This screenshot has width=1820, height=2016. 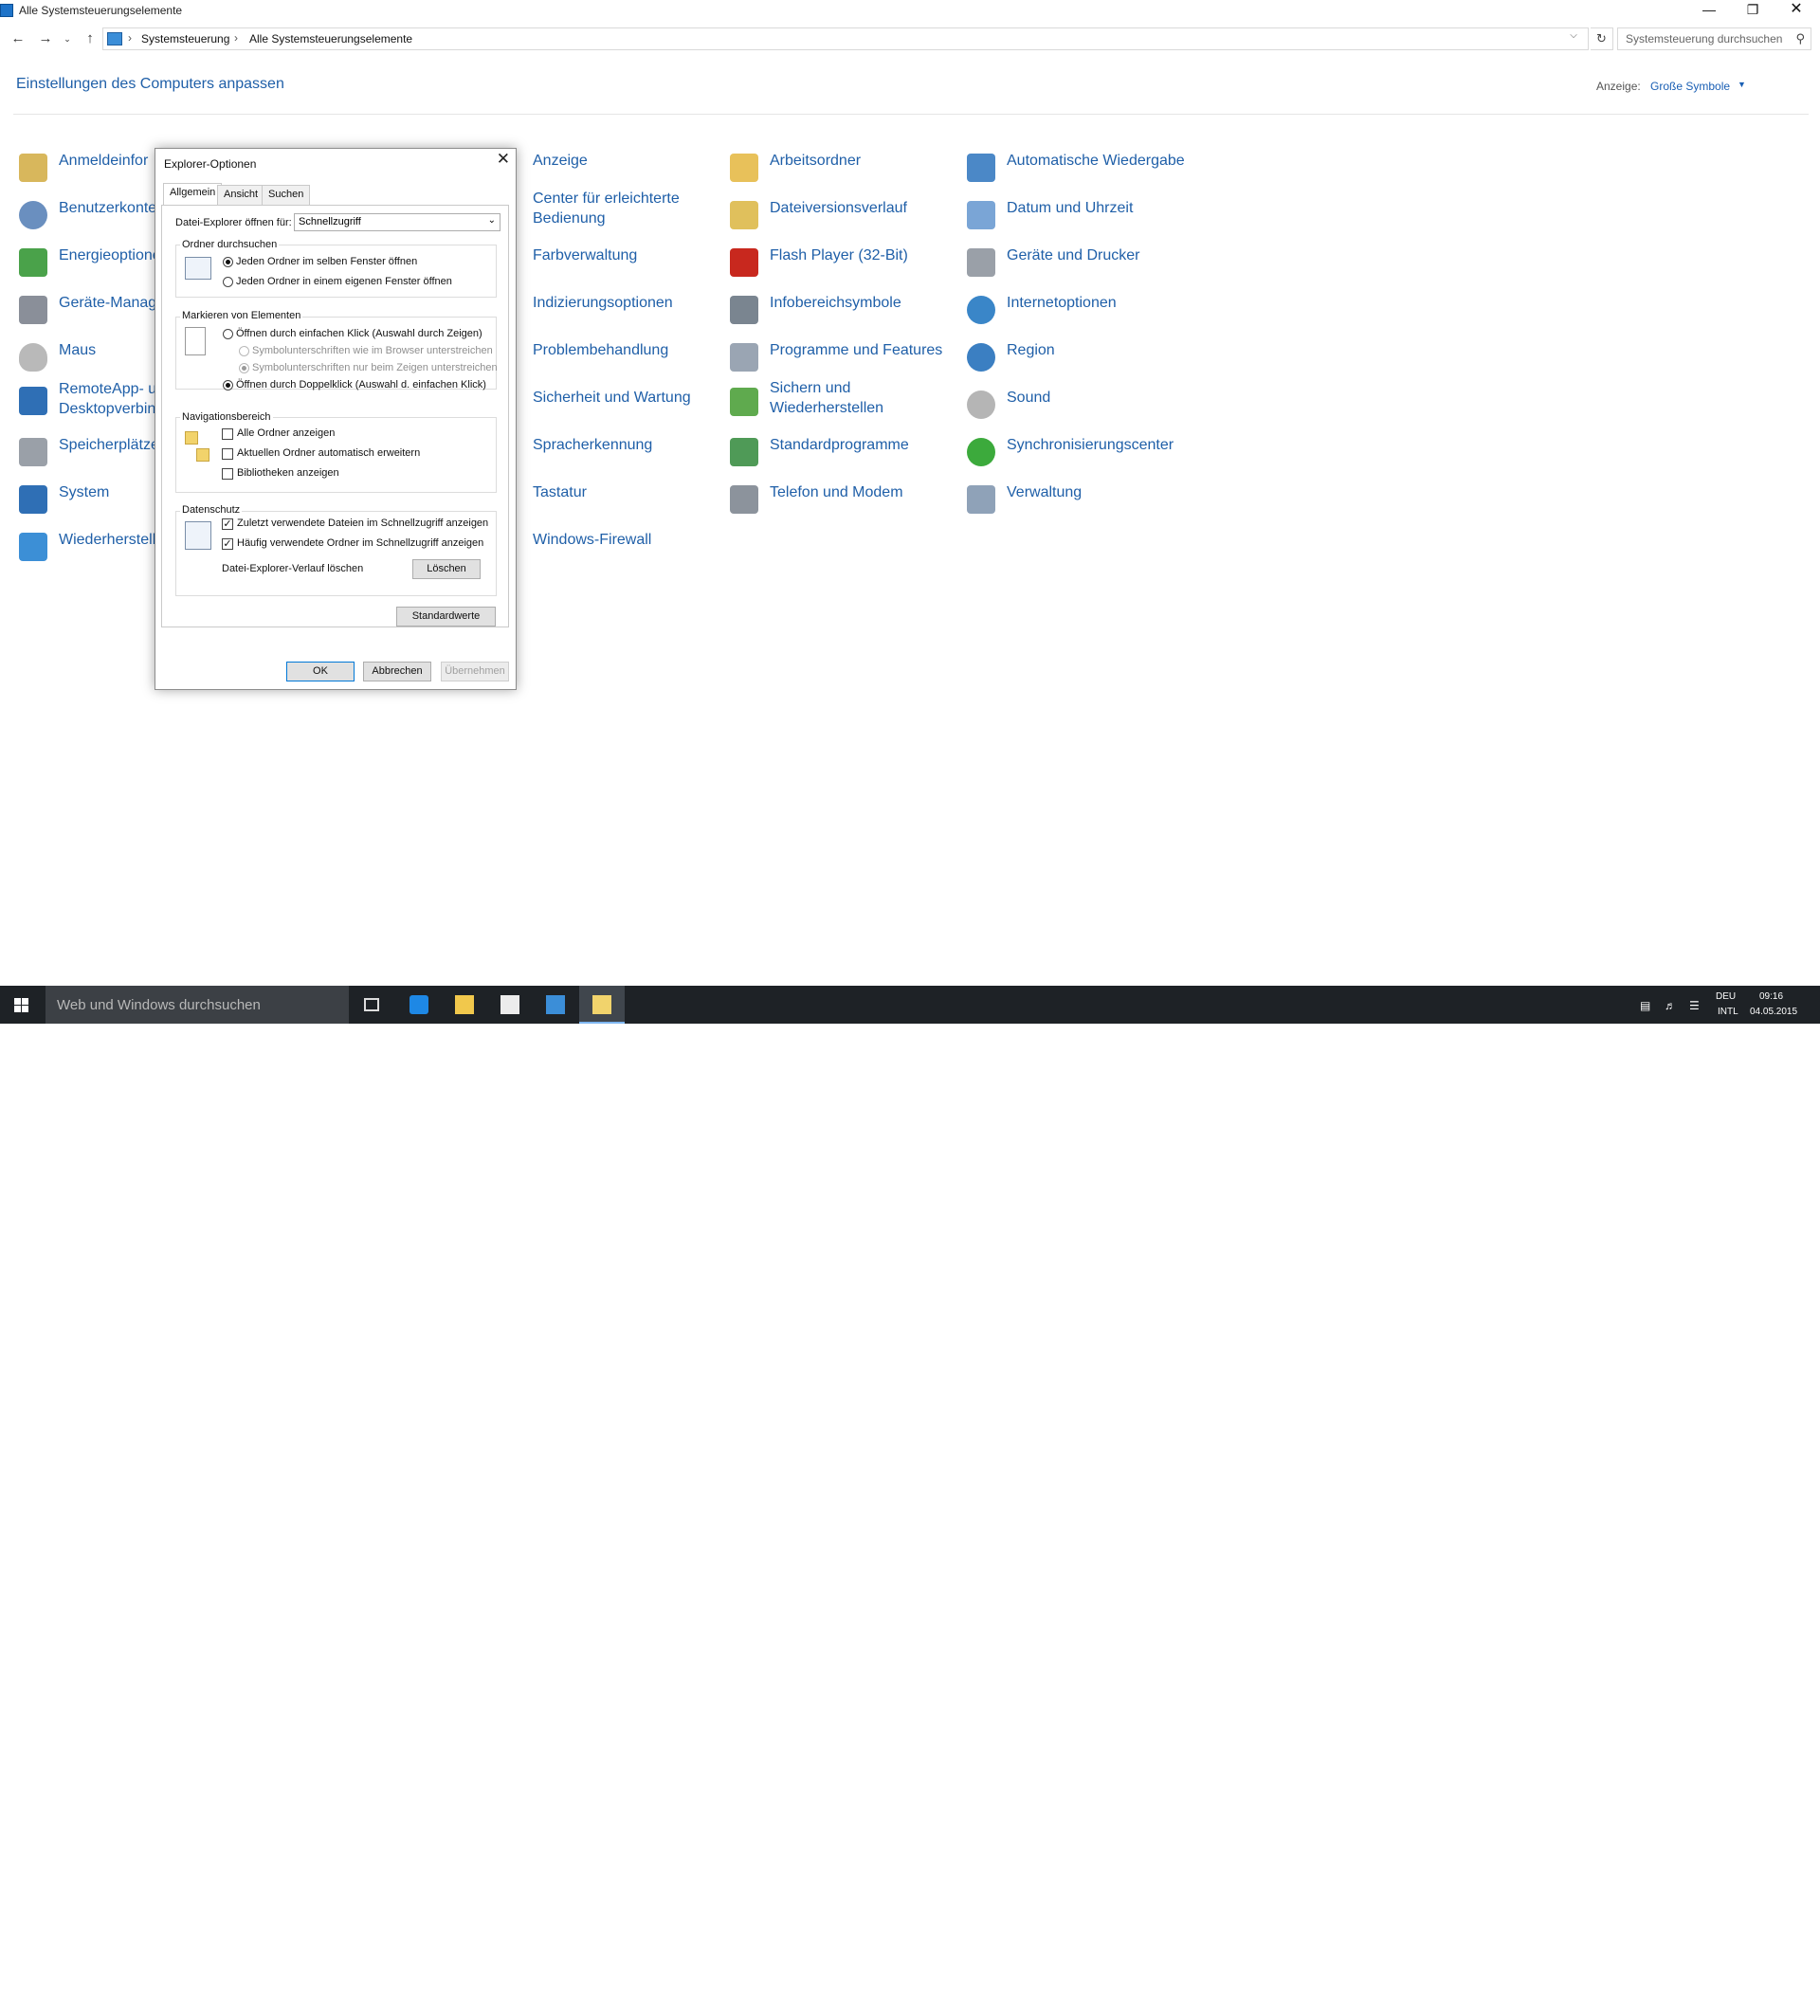 I want to click on item-label: Automatische Wiedergabe, so click(x=1096, y=161).